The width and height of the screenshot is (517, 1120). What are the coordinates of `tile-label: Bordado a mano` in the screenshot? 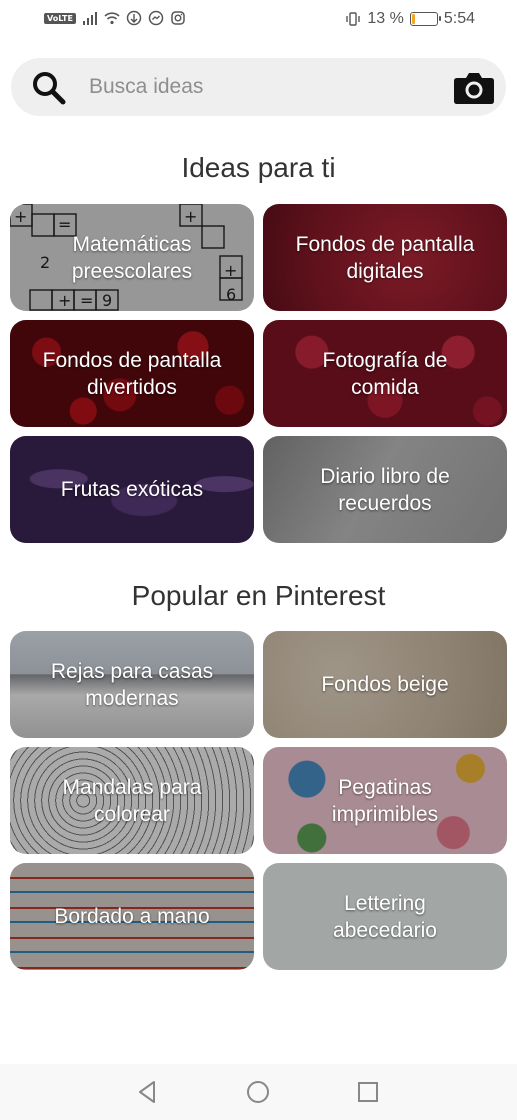 It's located at (132, 916).